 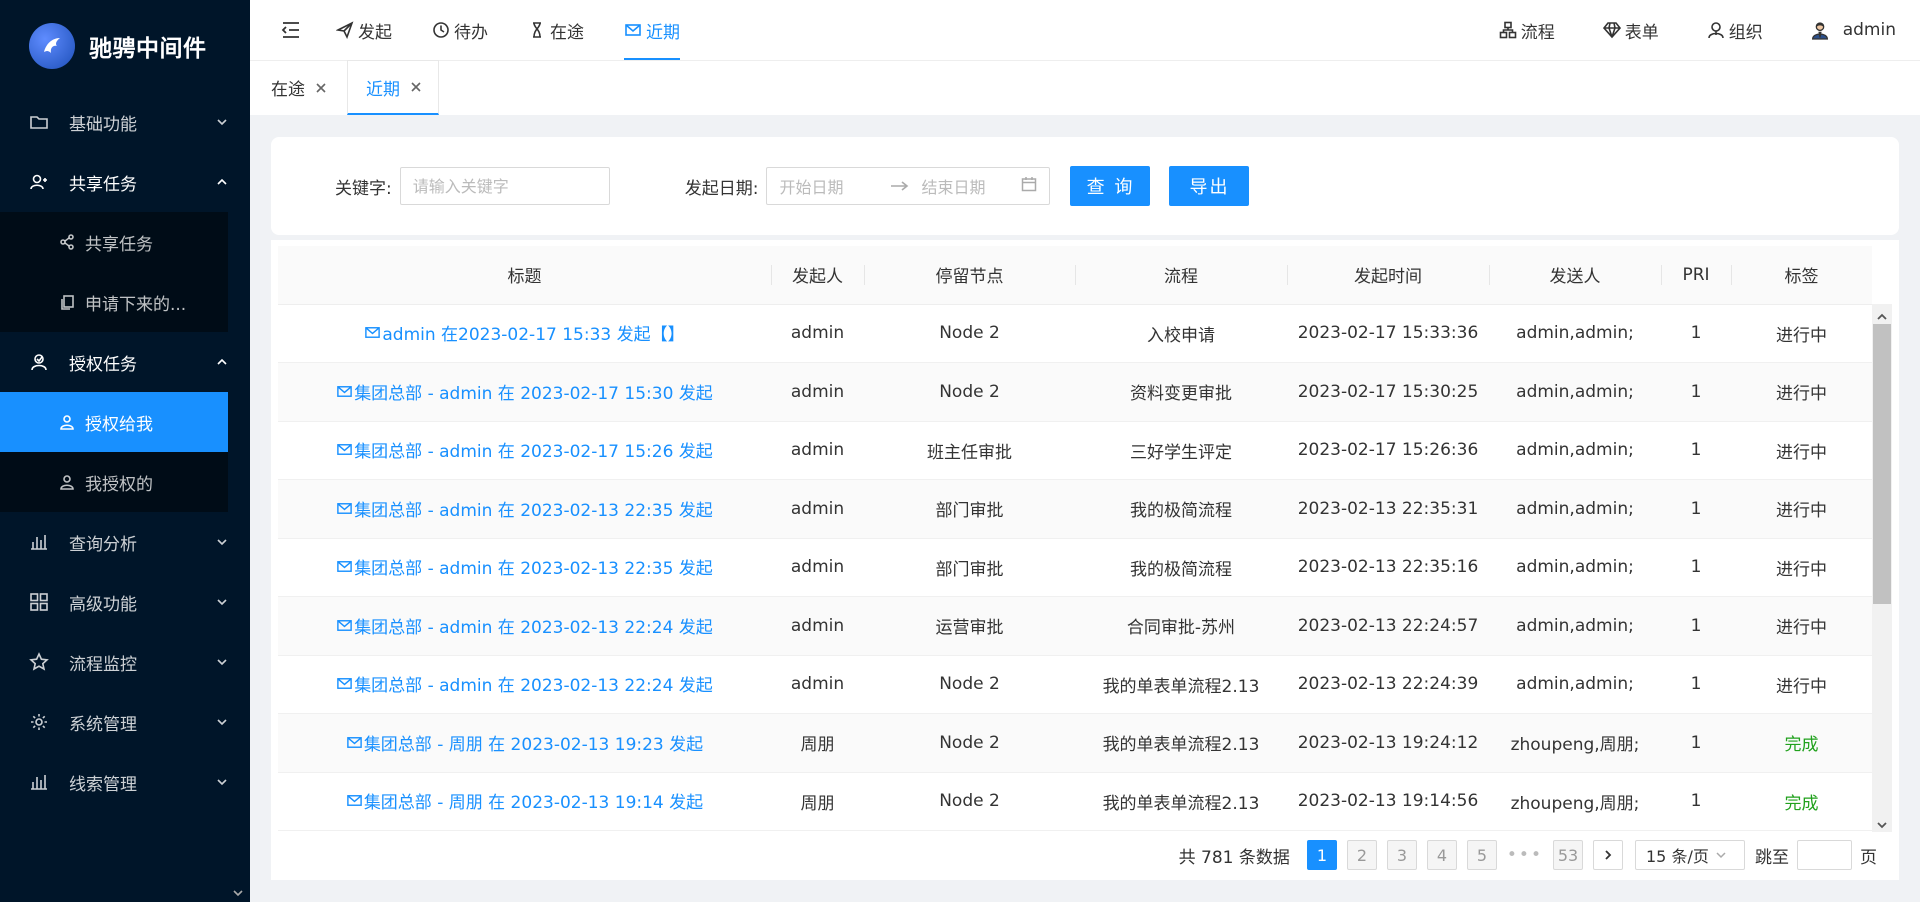 What do you see at coordinates (1388, 450) in the screenshot?
I see `cell-time: 2023-02-17 15:26:36` at bounding box center [1388, 450].